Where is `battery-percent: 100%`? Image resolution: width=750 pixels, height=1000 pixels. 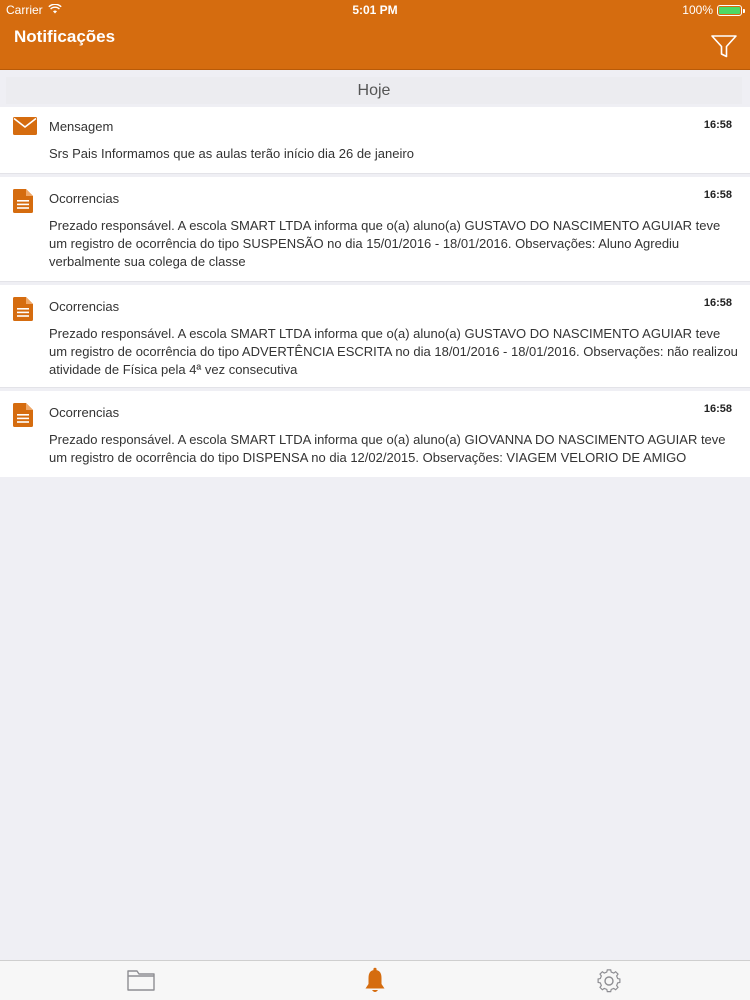
battery-percent: 100% is located at coordinates (697, 10).